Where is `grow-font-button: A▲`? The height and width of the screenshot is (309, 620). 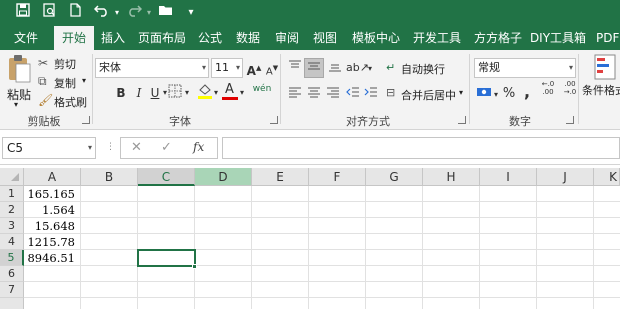
grow-font-button: A▲ is located at coordinates (254, 68).